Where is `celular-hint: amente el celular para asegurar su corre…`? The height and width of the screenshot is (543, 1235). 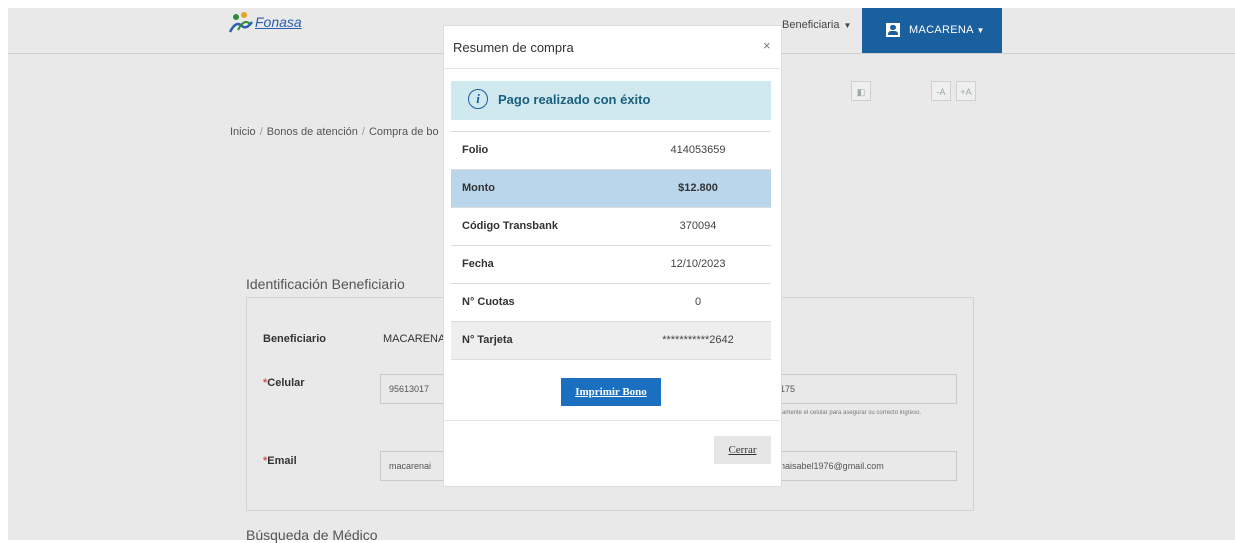
celular-hint: amente el celular para asegurar su corre… is located at coordinates (852, 413).